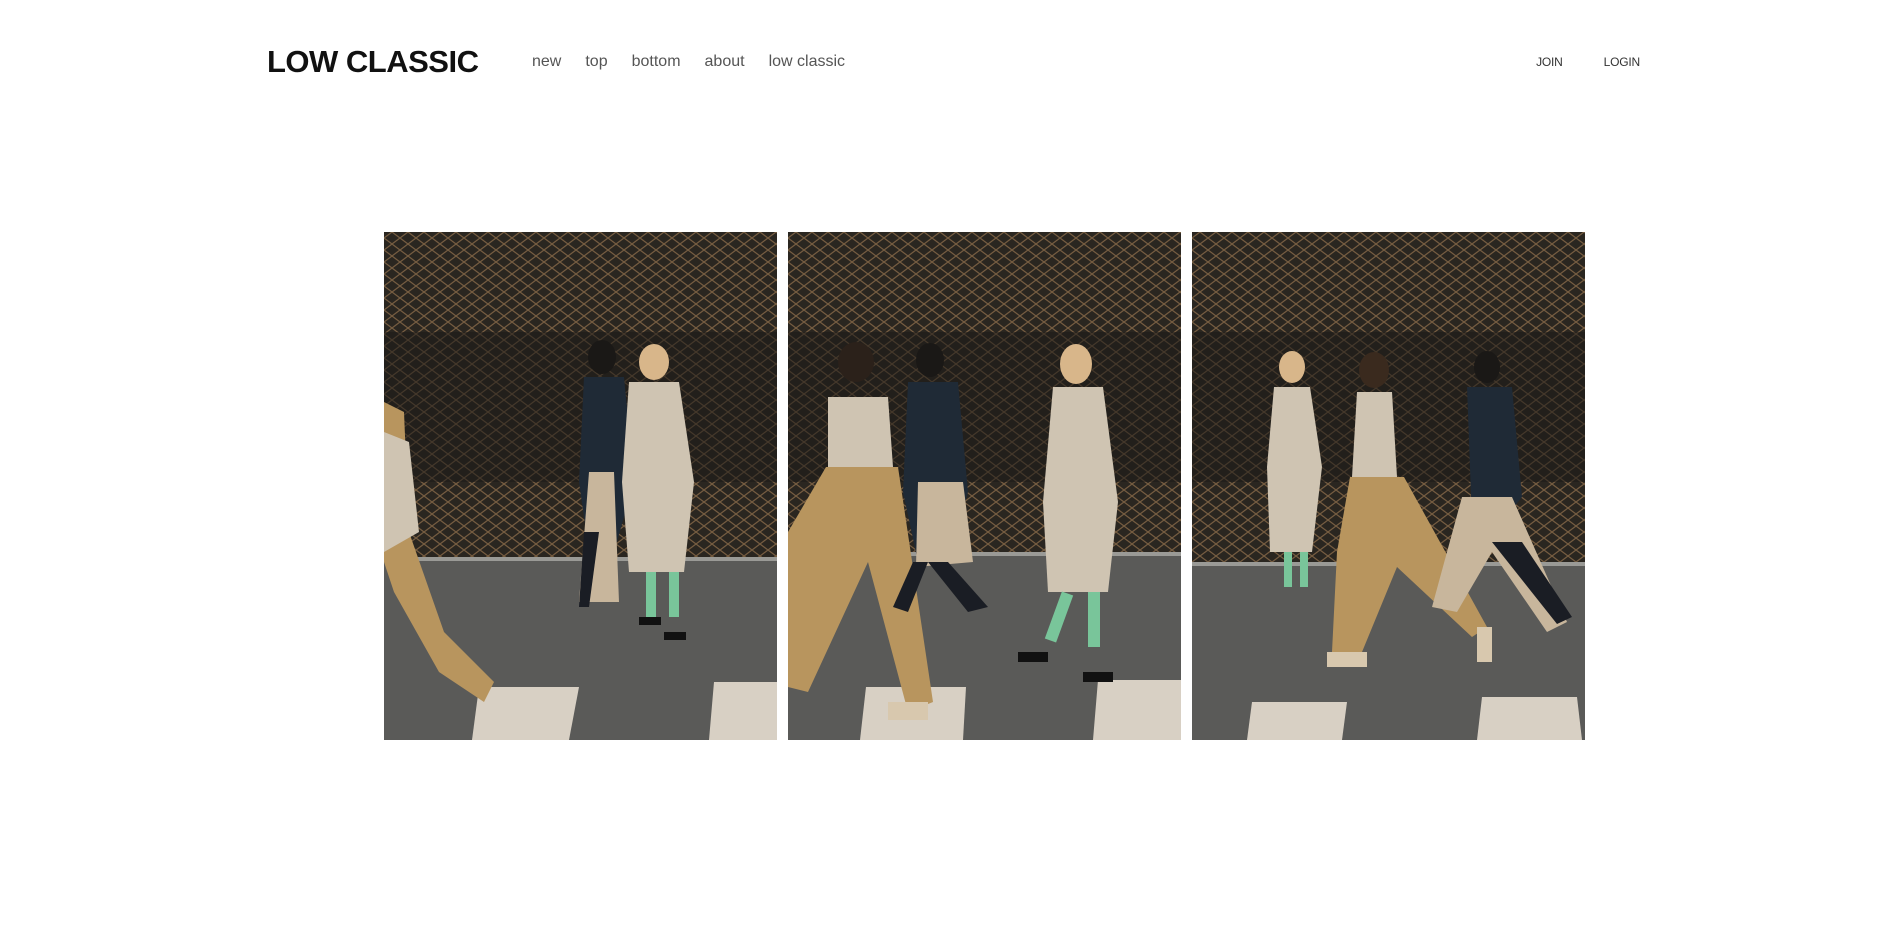 Image resolution: width=1894 pixels, height=935 pixels. I want to click on nav-item-about: about, so click(725, 62).